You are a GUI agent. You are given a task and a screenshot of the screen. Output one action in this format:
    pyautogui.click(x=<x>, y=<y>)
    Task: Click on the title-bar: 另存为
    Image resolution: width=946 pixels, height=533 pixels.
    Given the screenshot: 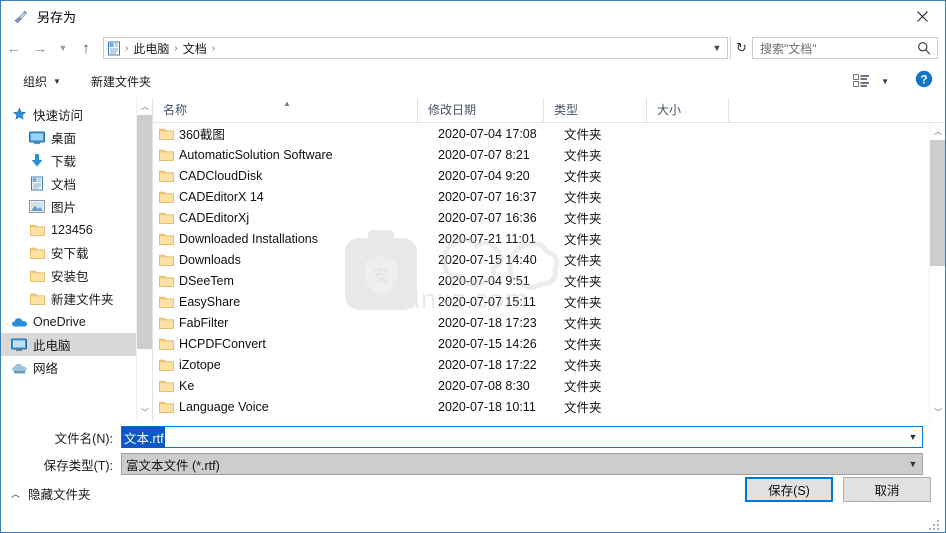 What is the action you would take?
    pyautogui.click(x=473, y=16)
    